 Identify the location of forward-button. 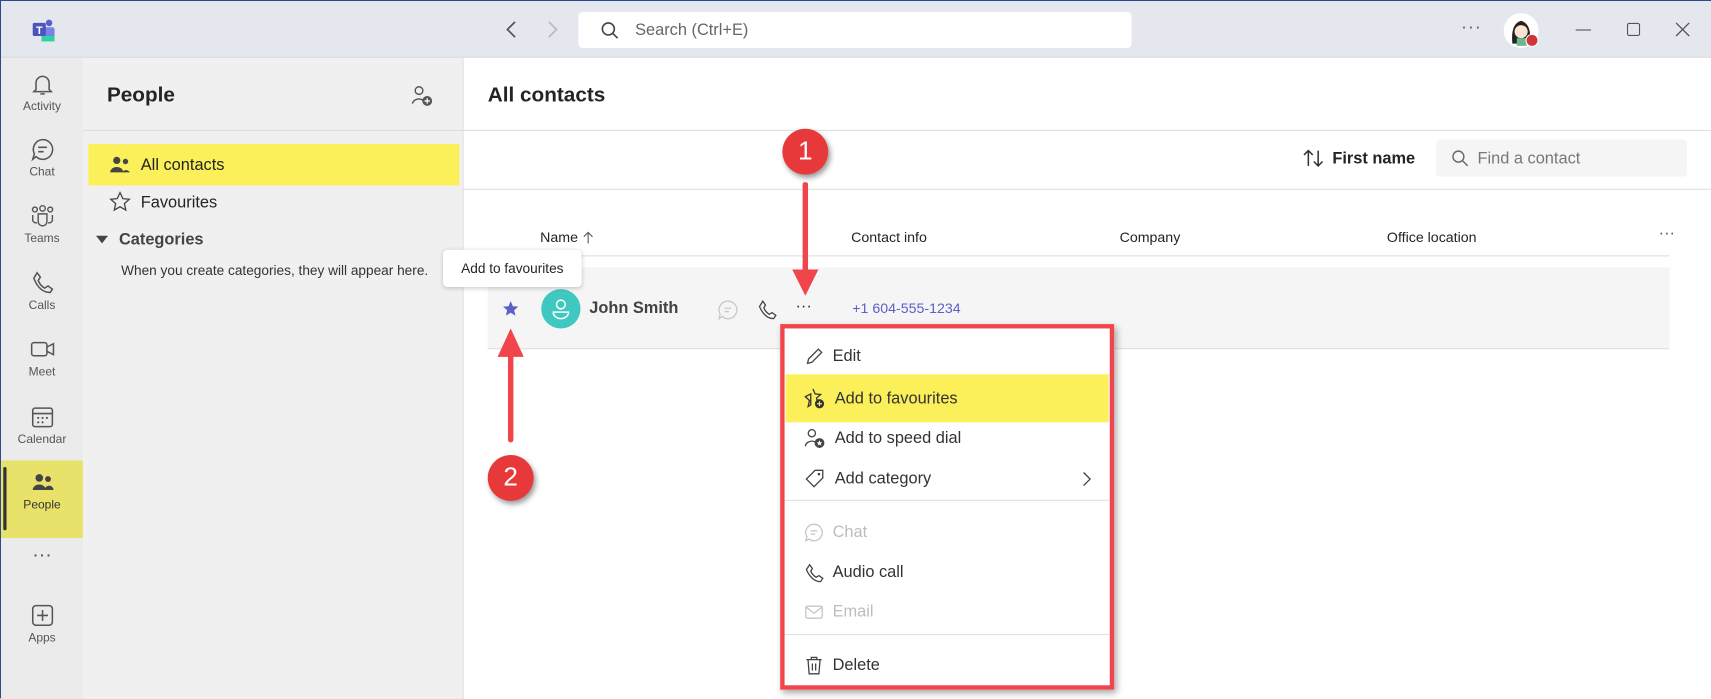
(551, 32).